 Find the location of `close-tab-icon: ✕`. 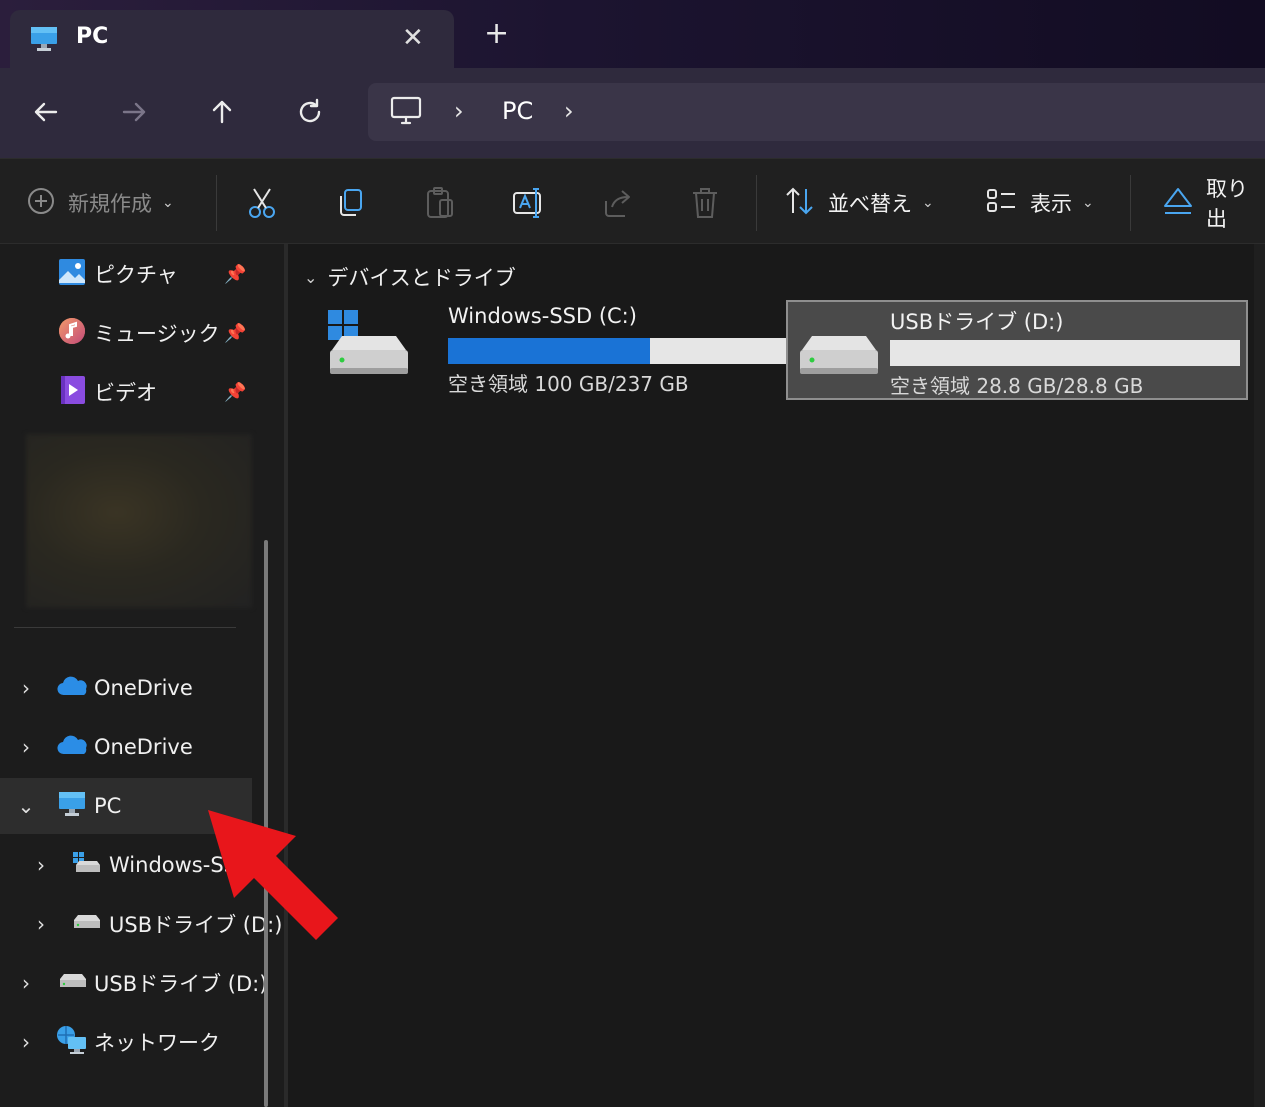

close-tab-icon: ✕ is located at coordinates (413, 38).